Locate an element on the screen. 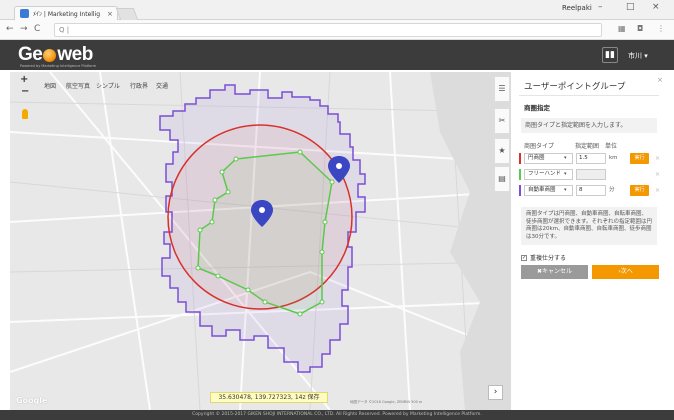 The image size is (674, 420). maptype-traffic: 交通 is located at coordinates (162, 85).